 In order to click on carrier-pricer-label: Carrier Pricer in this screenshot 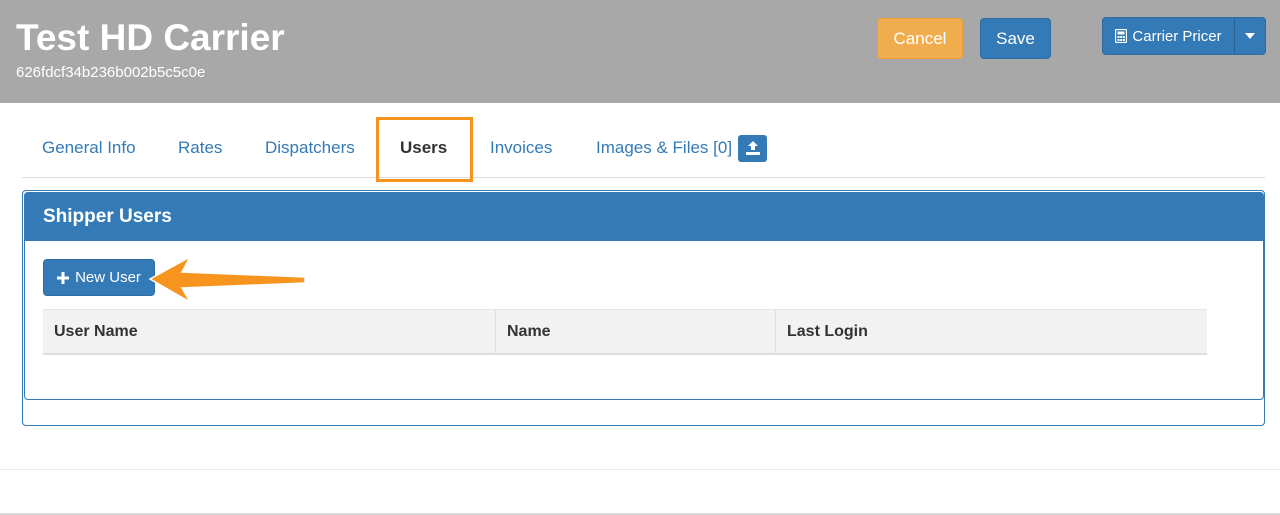, I will do `click(1177, 36)`.